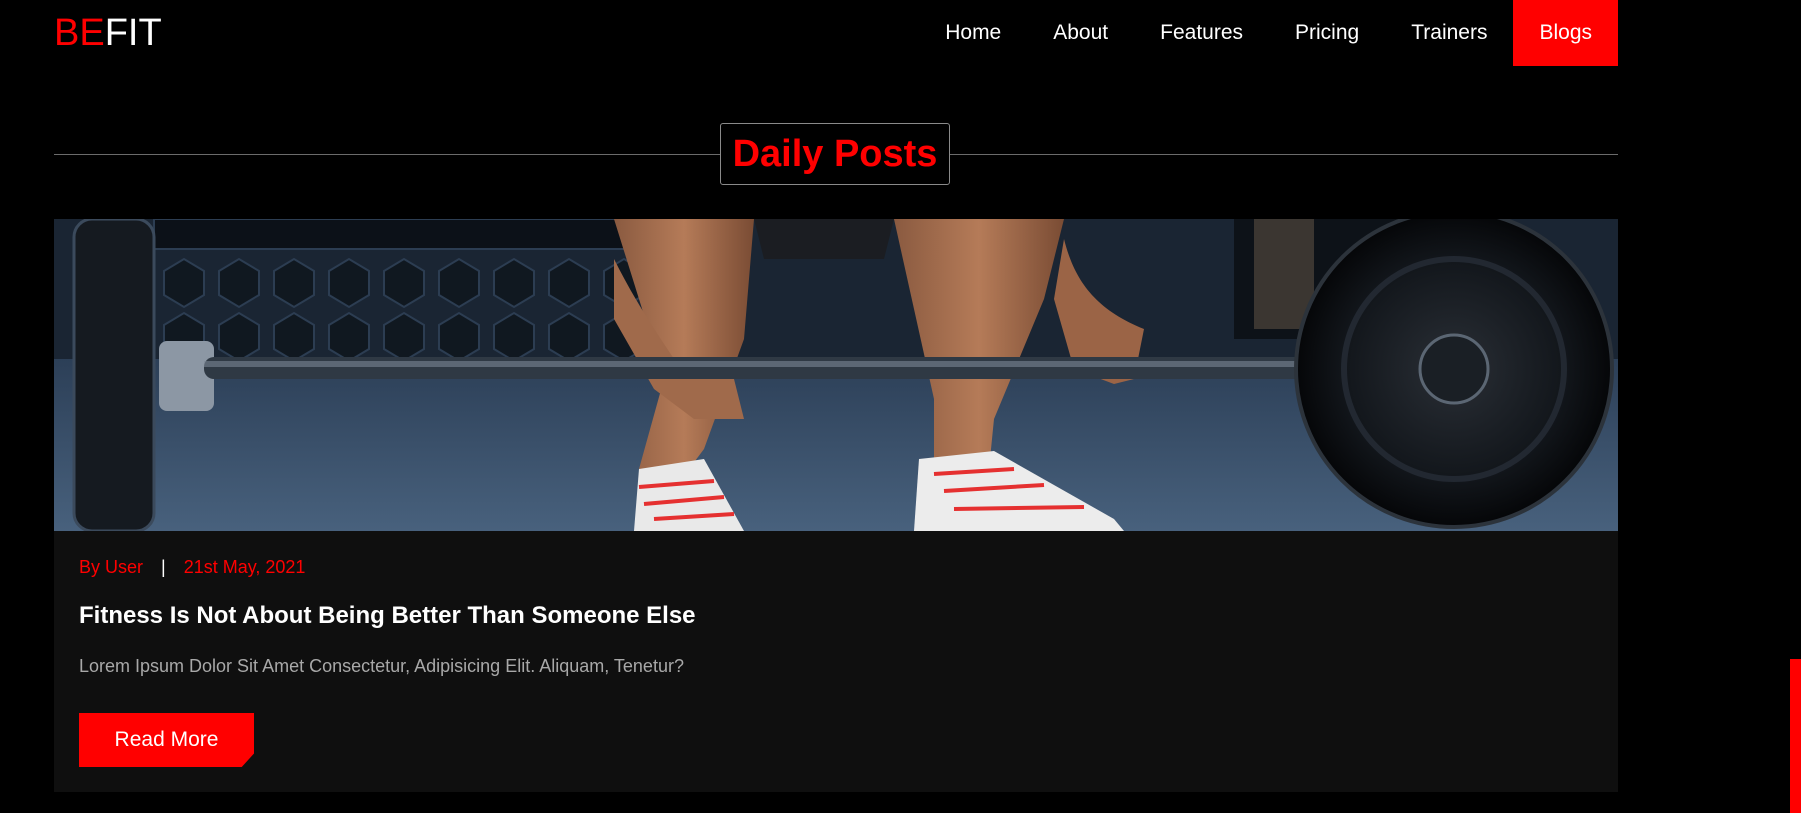 Image resolution: width=1801 pixels, height=813 pixels. Describe the element at coordinates (1201, 33) in the screenshot. I see `nav-features: Features` at that location.